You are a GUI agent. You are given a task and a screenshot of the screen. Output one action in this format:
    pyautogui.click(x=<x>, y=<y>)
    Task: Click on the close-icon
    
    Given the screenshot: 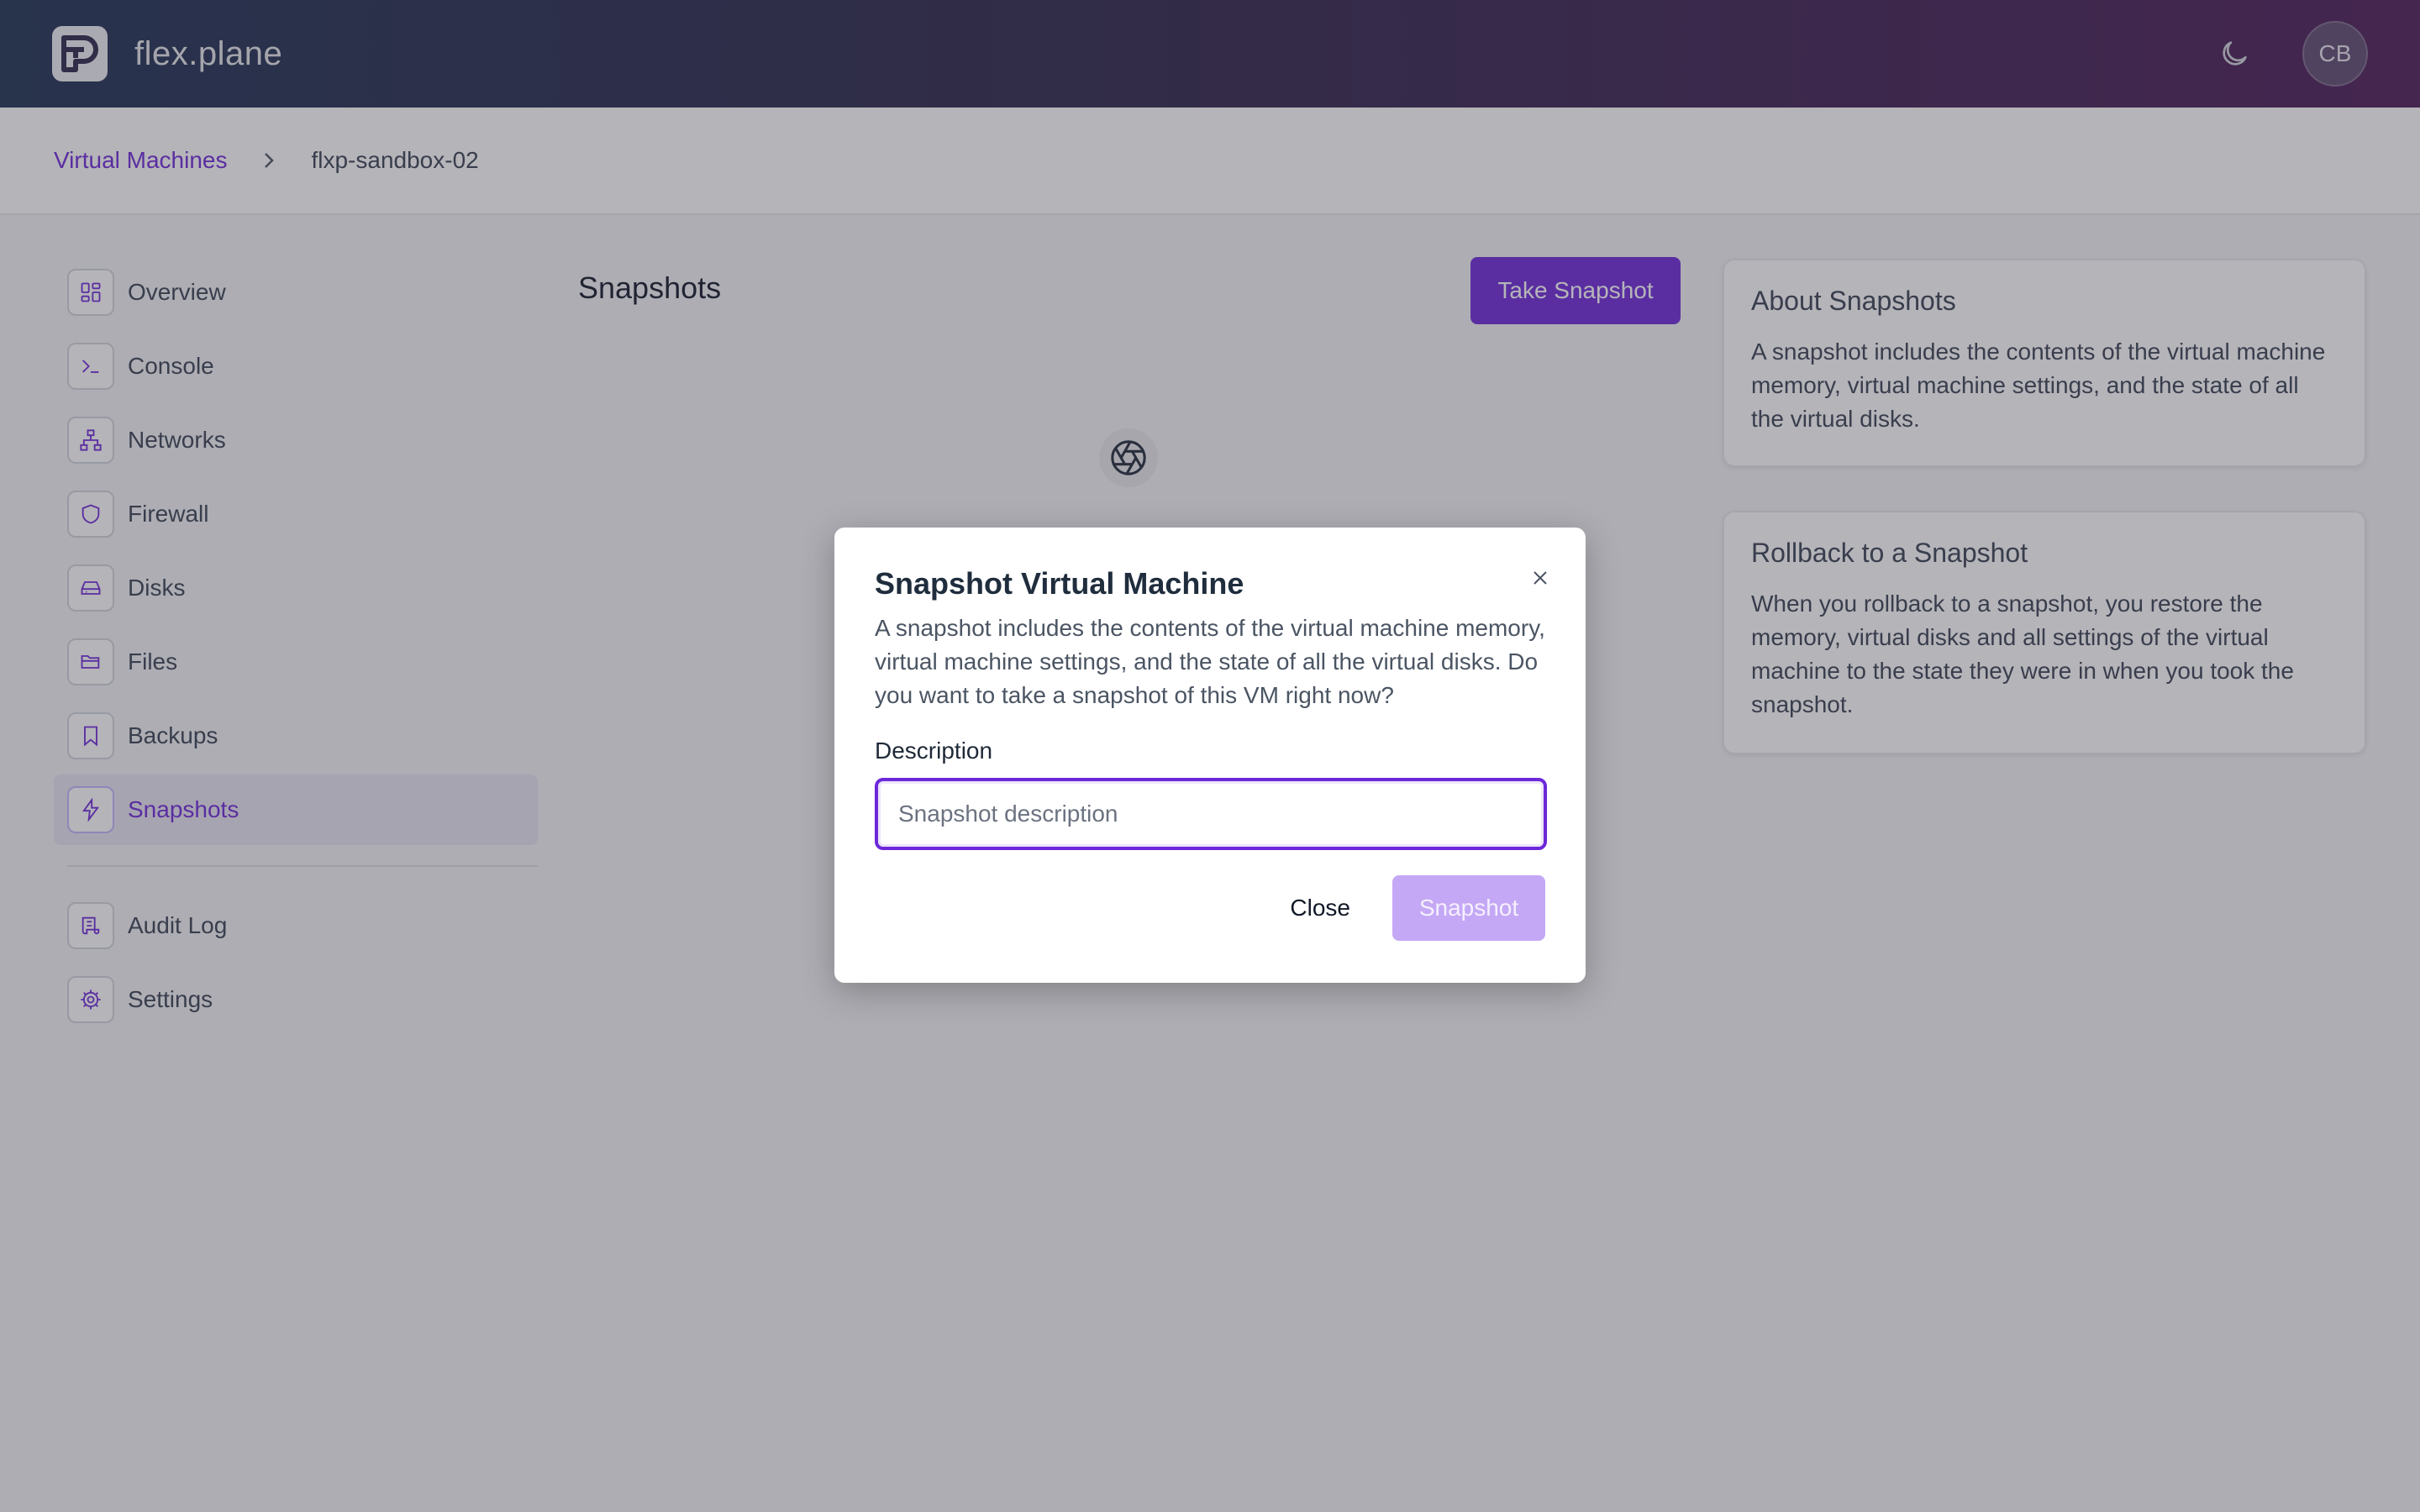 What is the action you would take?
    pyautogui.click(x=1540, y=578)
    